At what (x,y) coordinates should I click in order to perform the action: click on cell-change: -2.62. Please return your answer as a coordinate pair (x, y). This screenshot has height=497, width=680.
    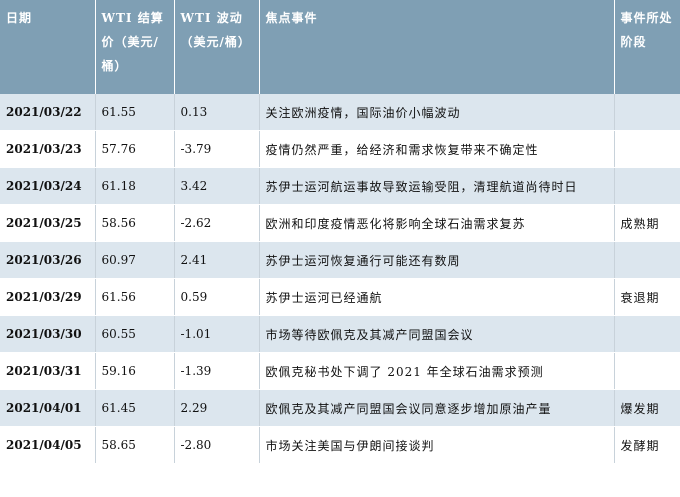
    Looking at the image, I should click on (217, 223).